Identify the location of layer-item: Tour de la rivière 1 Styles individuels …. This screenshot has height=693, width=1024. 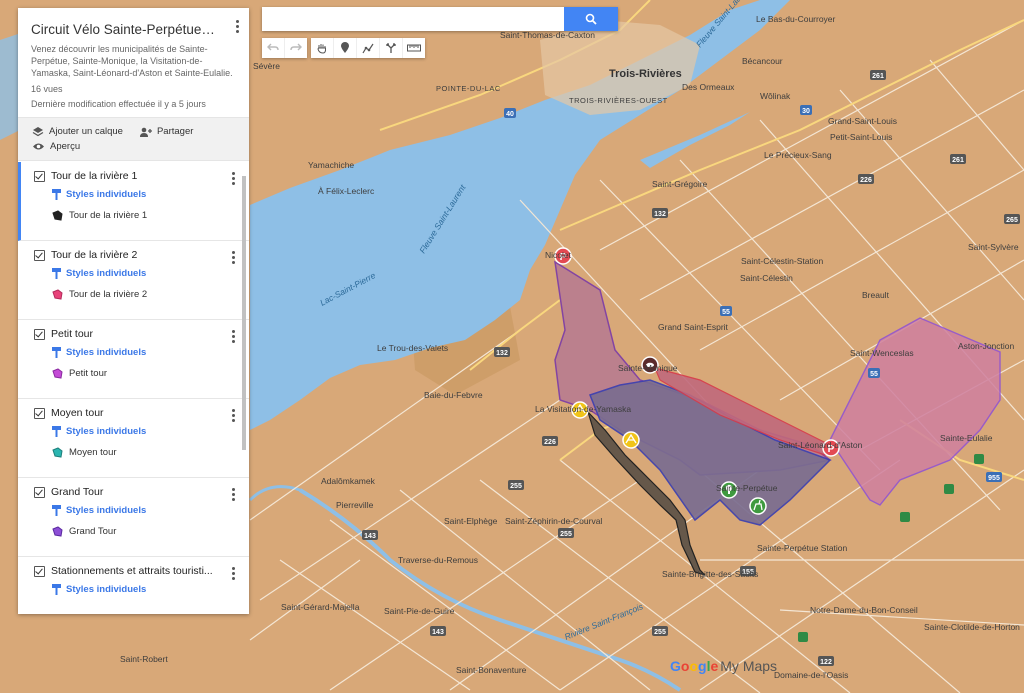
(133, 201).